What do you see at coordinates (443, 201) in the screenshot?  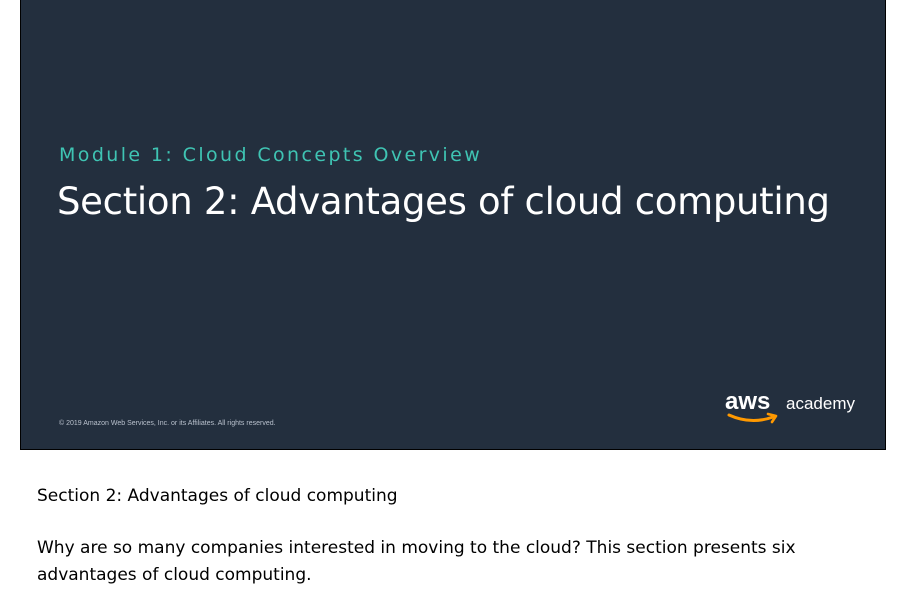 I see `section-title: Section 2: Advantages of cloud computing` at bounding box center [443, 201].